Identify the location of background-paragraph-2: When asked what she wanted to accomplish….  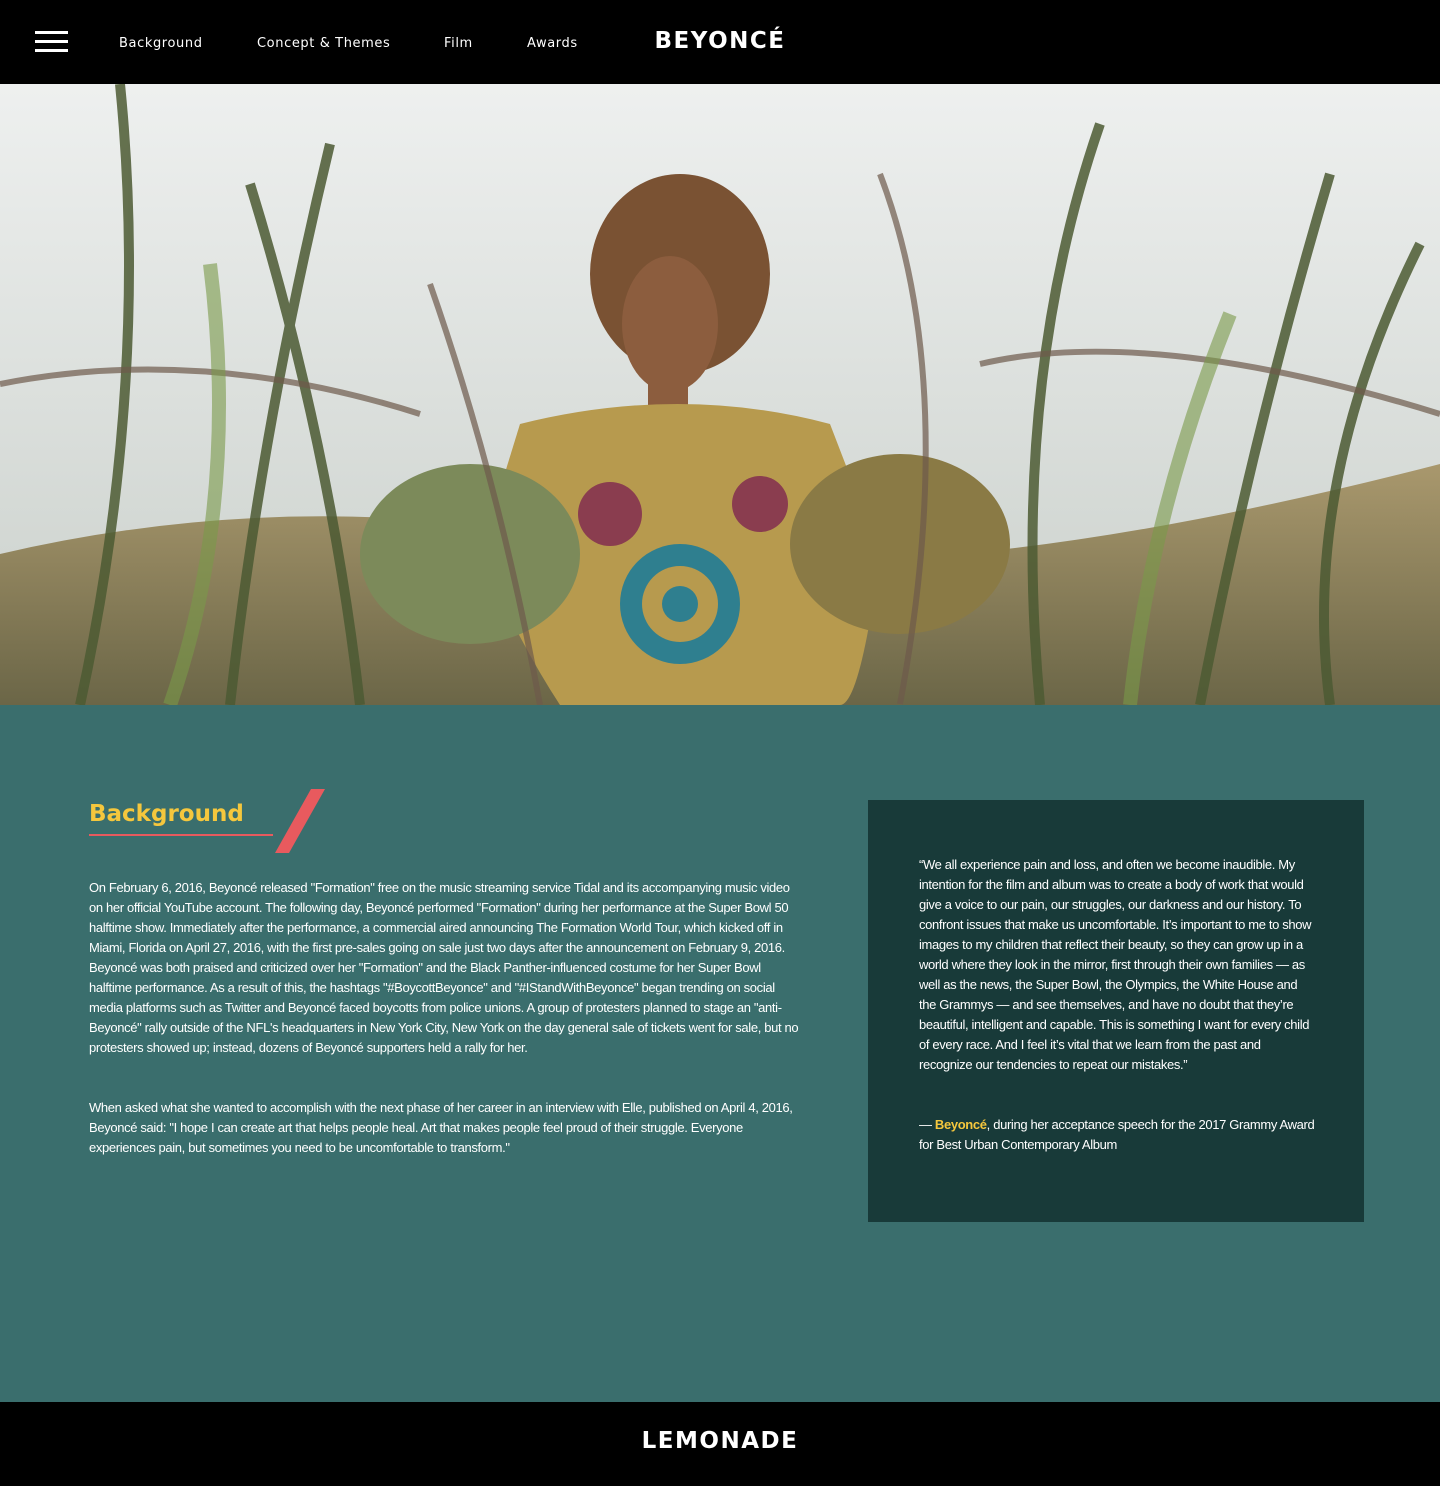
(441, 1127).